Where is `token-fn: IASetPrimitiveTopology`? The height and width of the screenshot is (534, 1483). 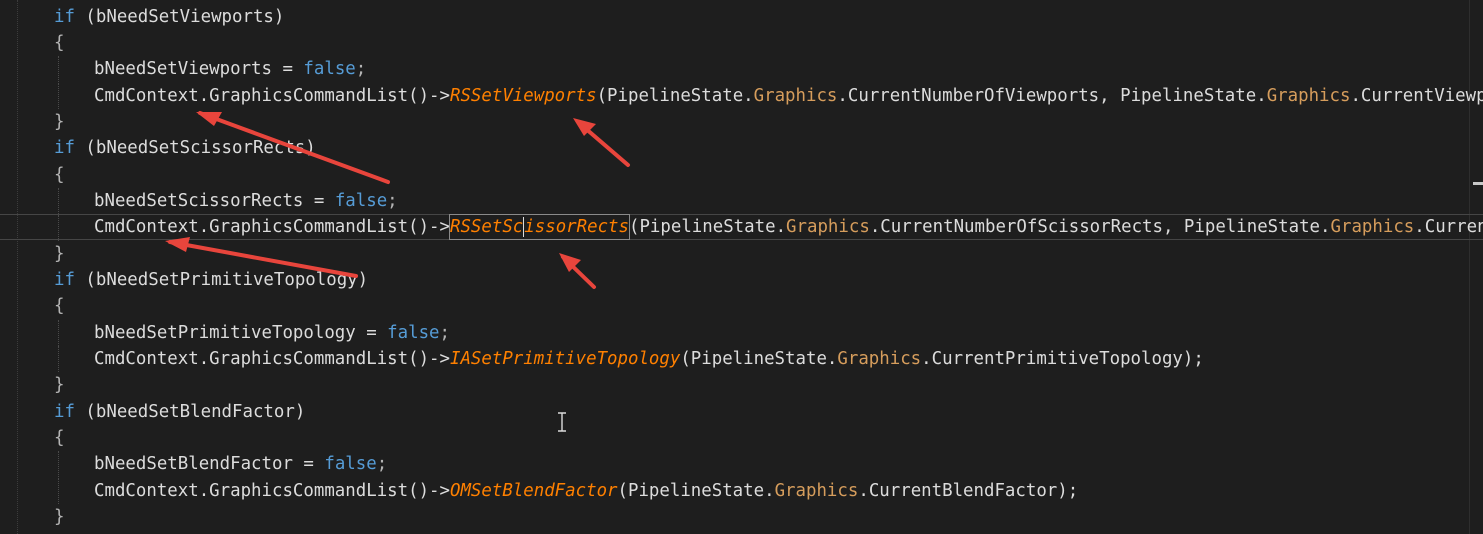
token-fn: IASetPrimitiveTopology is located at coordinates (565, 359).